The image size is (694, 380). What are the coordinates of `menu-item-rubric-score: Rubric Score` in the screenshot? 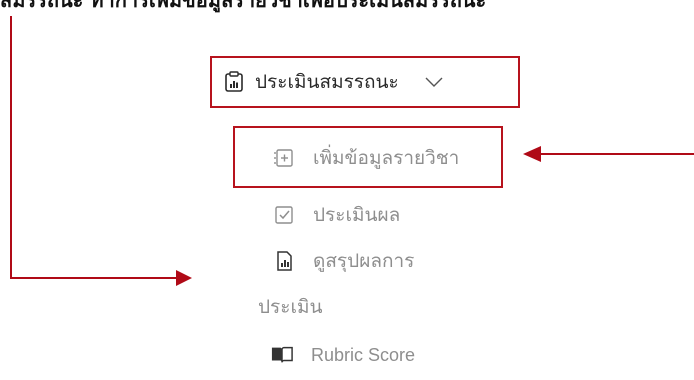 It's located at (343, 355).